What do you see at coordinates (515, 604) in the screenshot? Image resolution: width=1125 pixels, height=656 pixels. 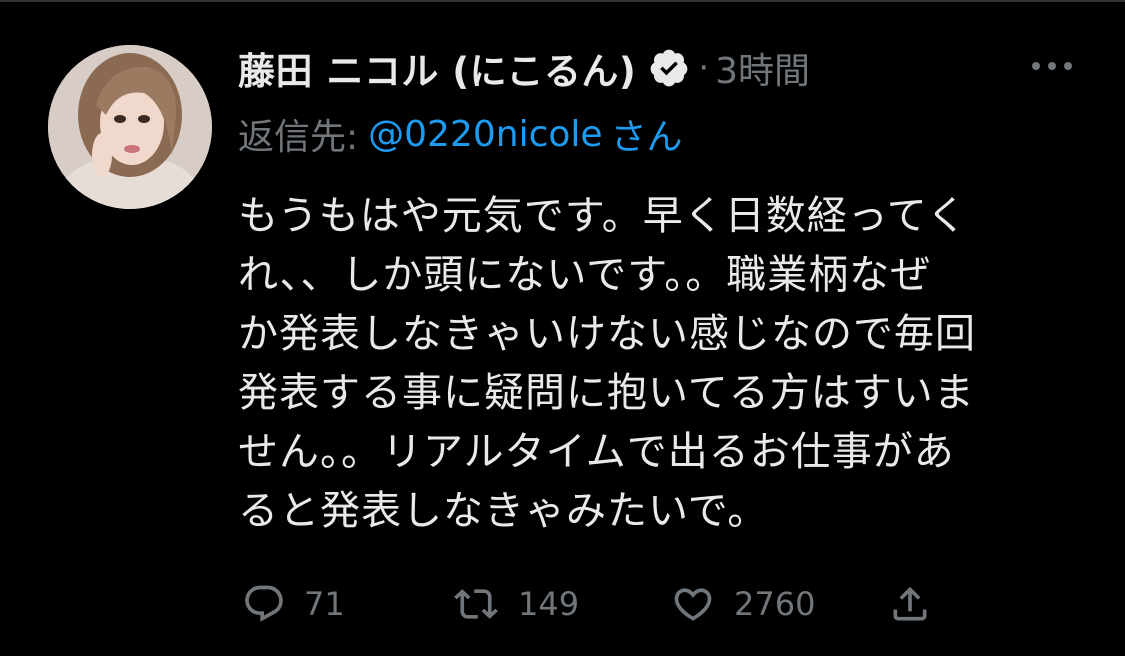 I see `retweet-button: 149` at bounding box center [515, 604].